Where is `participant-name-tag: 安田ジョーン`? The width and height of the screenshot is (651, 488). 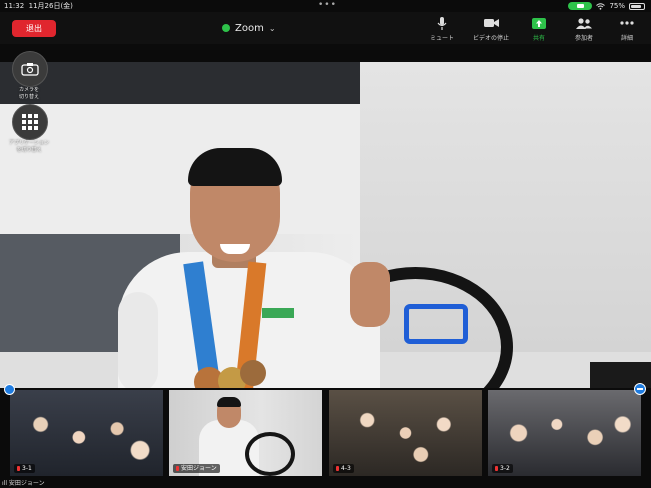 participant-name-tag: 安田ジョーン is located at coordinates (196, 468).